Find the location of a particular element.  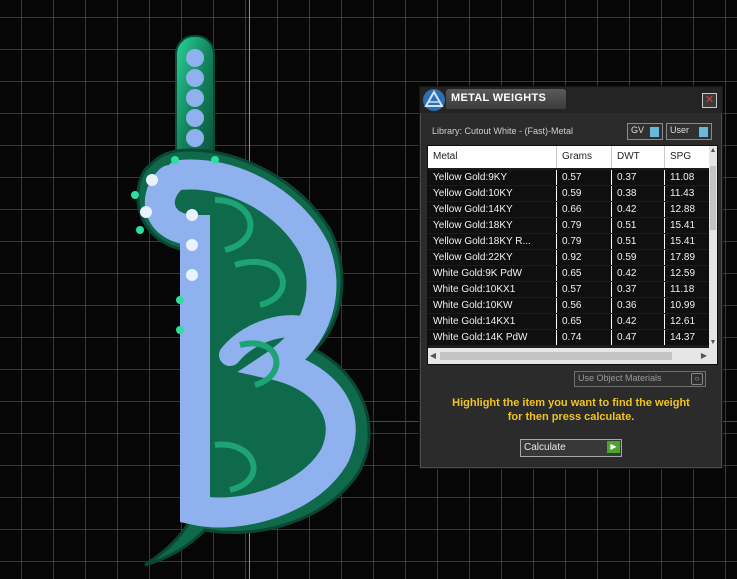

table-cell-metal: White Gold:14KX1 is located at coordinates (492, 321).